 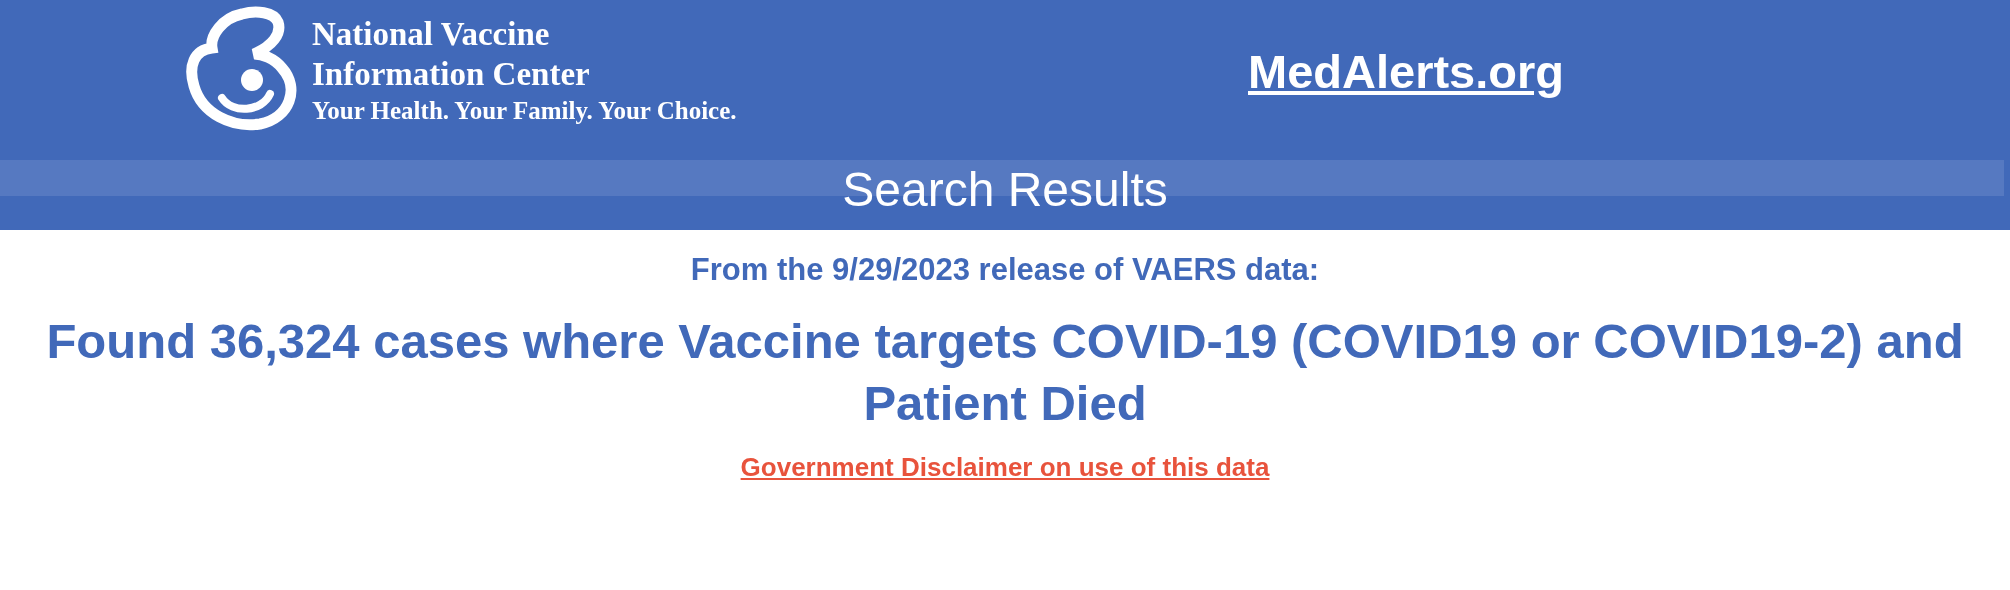 I want to click on page-title: Search Results, so click(x=1005, y=190).